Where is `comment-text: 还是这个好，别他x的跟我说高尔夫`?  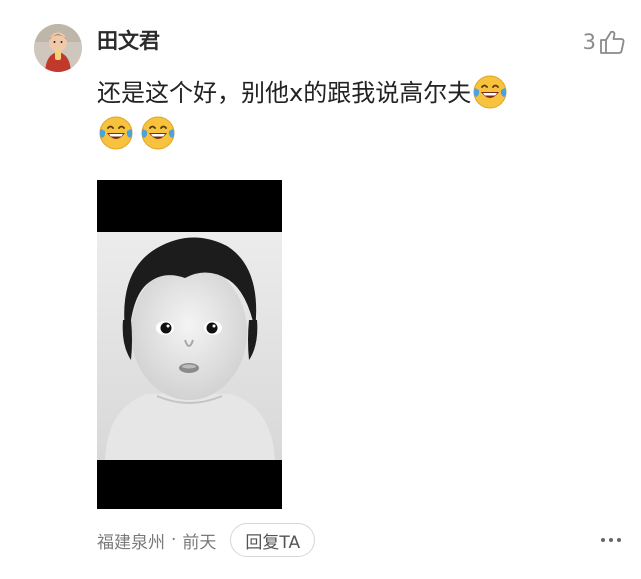 comment-text: 还是这个好，别他x的跟我说高尔夫 is located at coordinates (284, 93).